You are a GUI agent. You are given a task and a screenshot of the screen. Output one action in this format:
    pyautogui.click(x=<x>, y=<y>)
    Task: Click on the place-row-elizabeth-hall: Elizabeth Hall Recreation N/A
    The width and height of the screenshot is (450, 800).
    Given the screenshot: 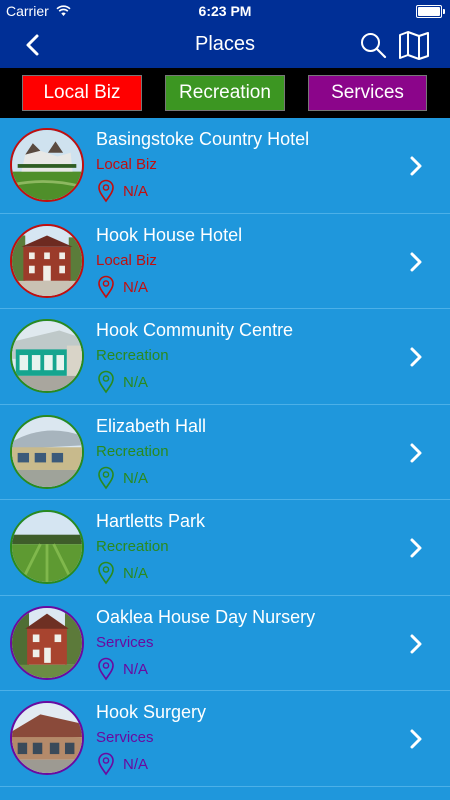 What is the action you would take?
    pyautogui.click(x=225, y=452)
    